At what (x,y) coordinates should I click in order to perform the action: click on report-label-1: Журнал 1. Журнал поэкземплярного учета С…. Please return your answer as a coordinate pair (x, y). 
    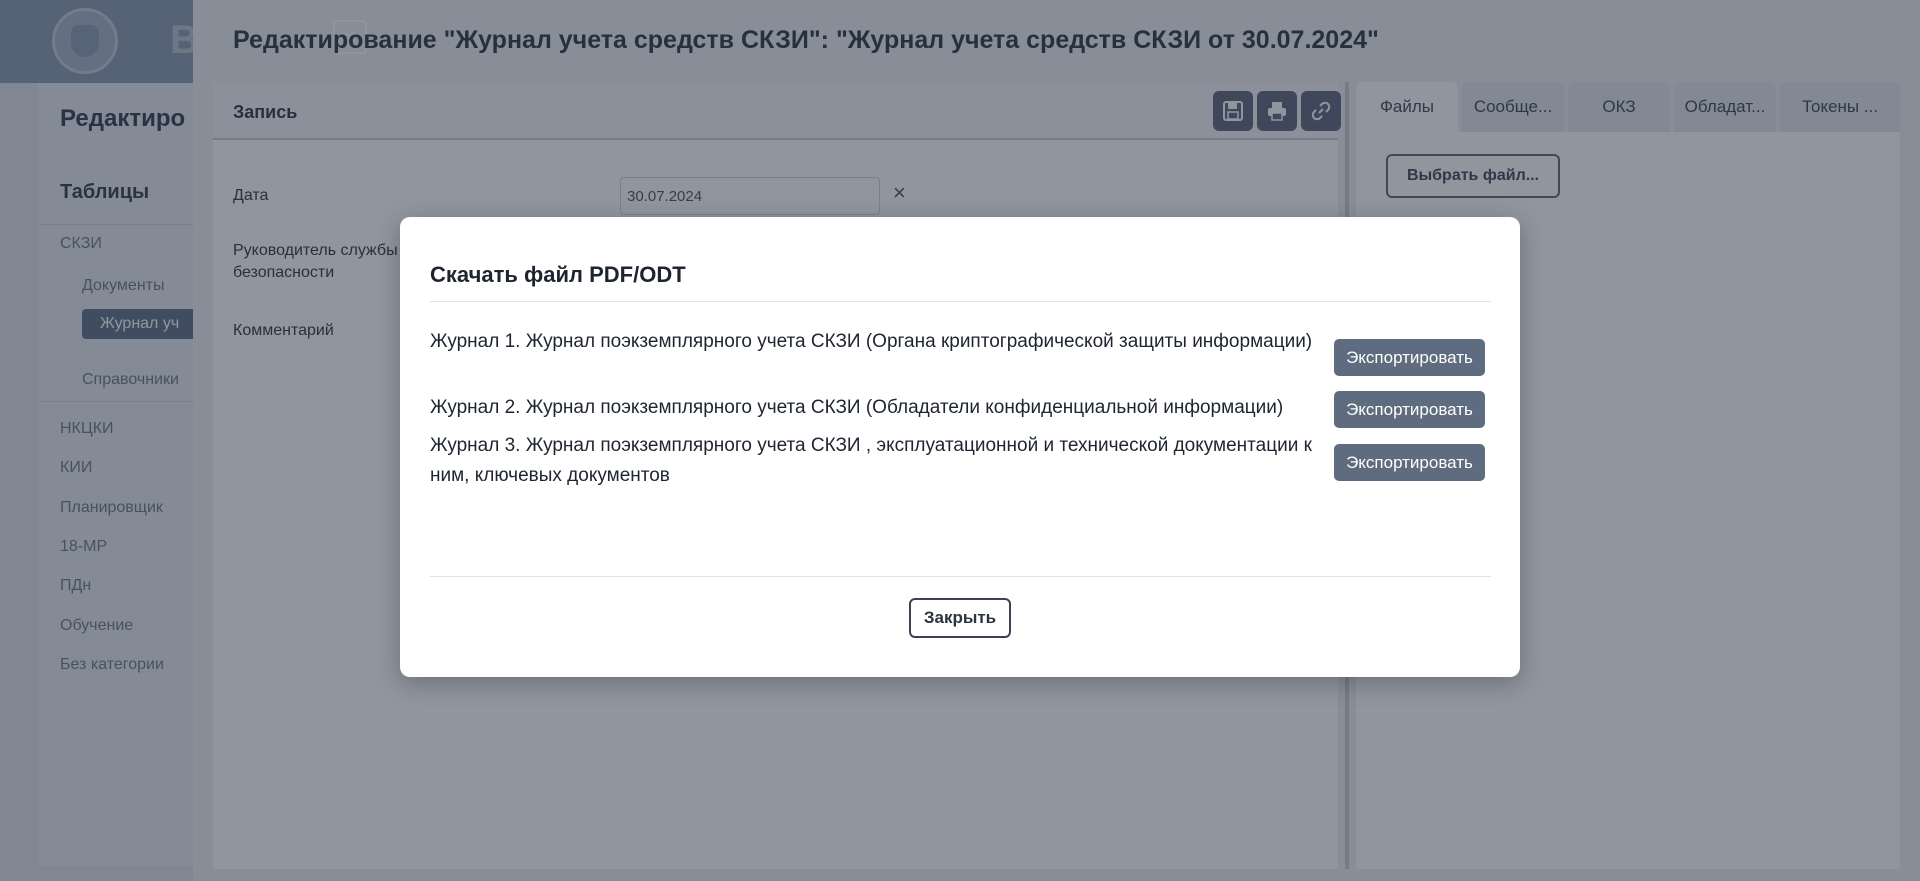
    Looking at the image, I should click on (871, 341).